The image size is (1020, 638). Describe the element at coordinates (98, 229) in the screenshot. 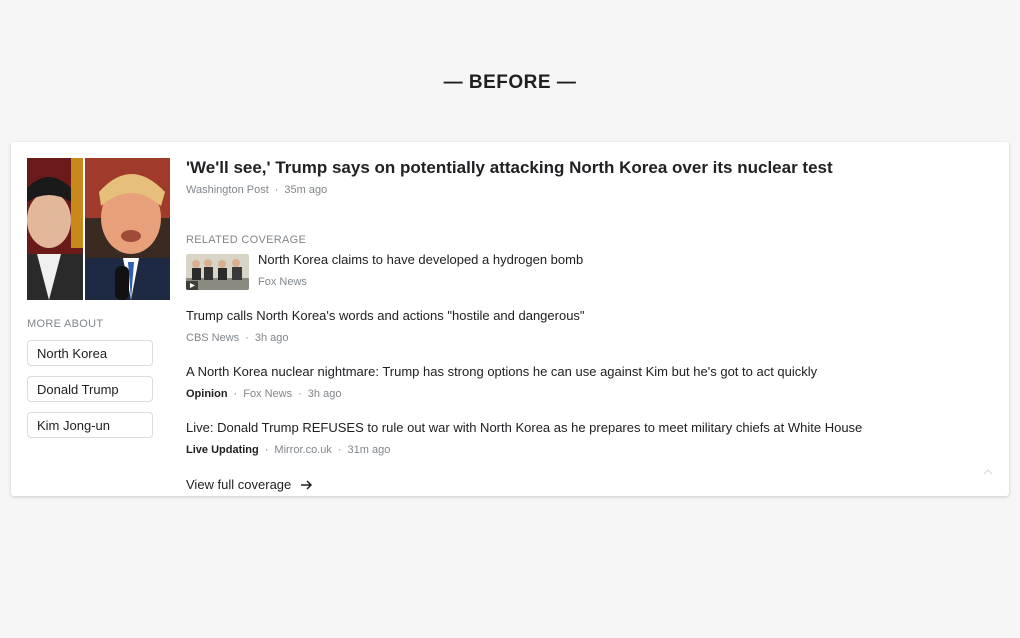

I see `story-thumbnail` at that location.